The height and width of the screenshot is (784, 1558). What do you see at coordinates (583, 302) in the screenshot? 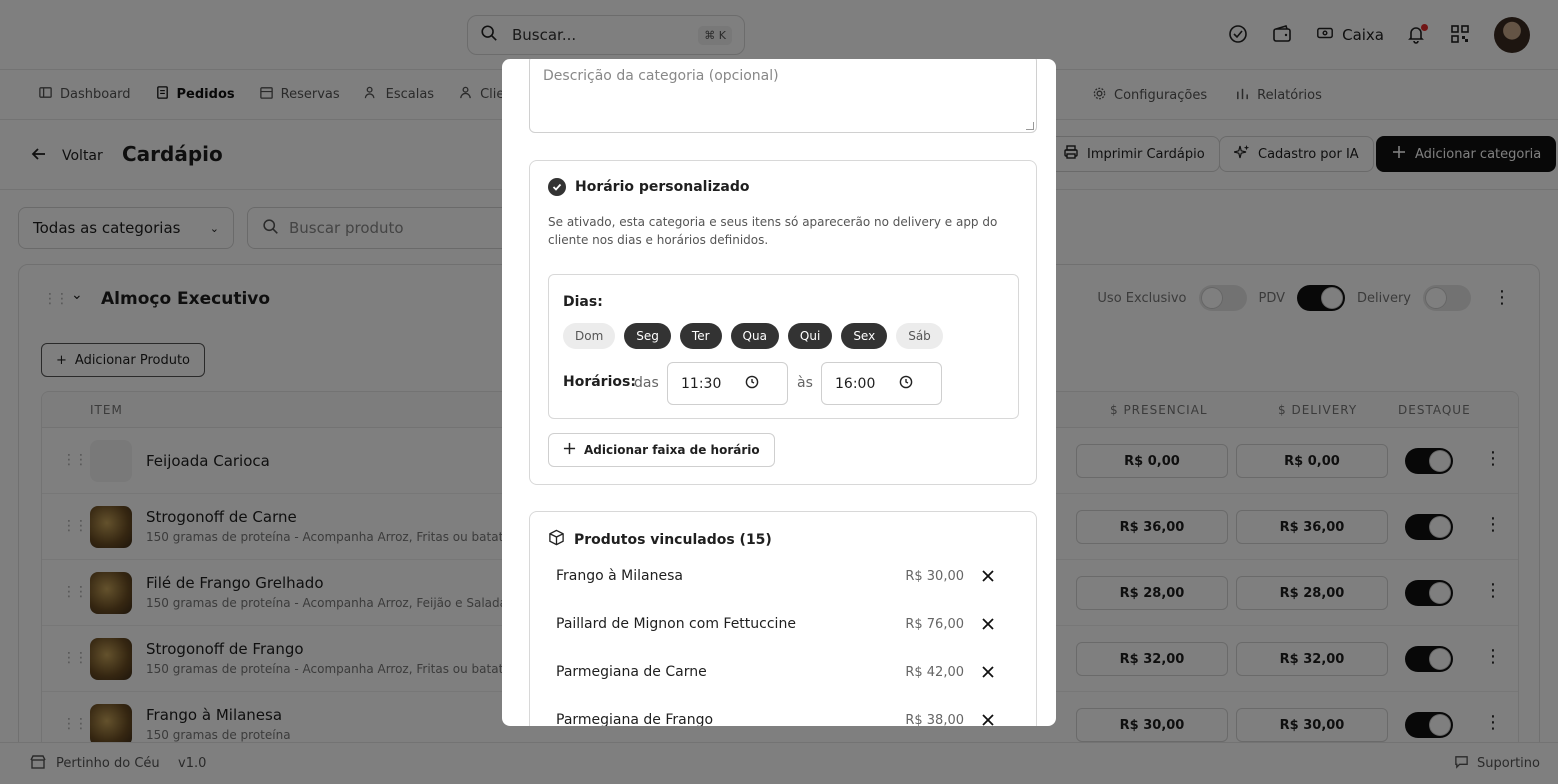
I see `days-label: Dias:` at bounding box center [583, 302].